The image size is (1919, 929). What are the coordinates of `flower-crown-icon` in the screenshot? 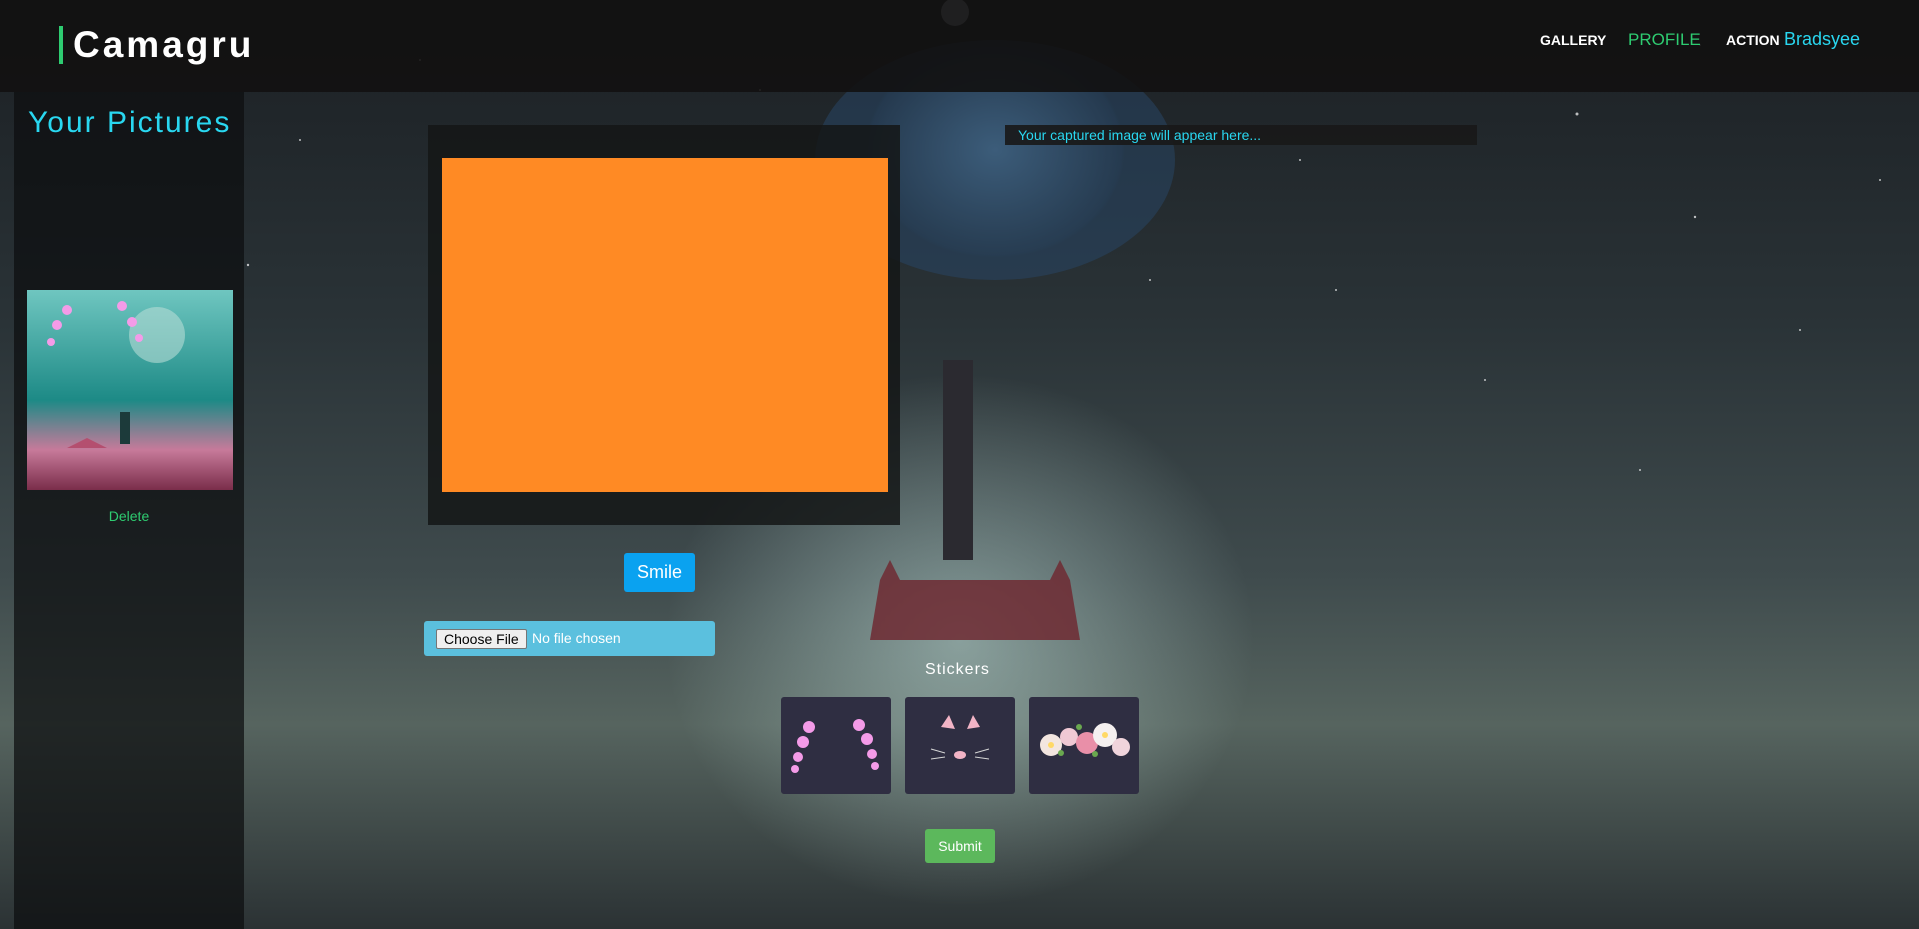 It's located at (1085, 740).